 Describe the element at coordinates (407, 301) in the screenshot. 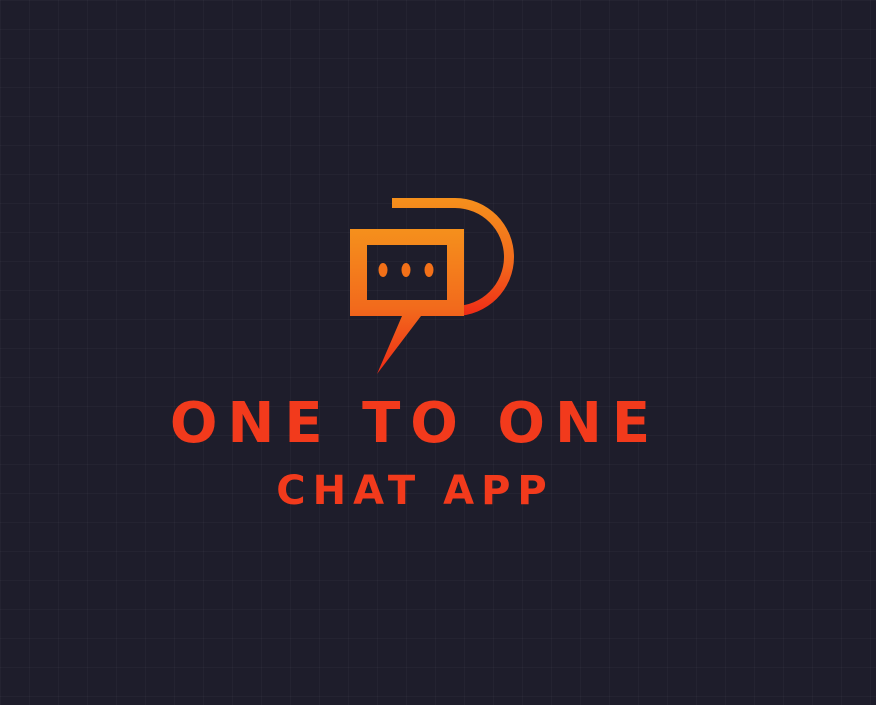

I see `speech-bubble-shape` at that location.